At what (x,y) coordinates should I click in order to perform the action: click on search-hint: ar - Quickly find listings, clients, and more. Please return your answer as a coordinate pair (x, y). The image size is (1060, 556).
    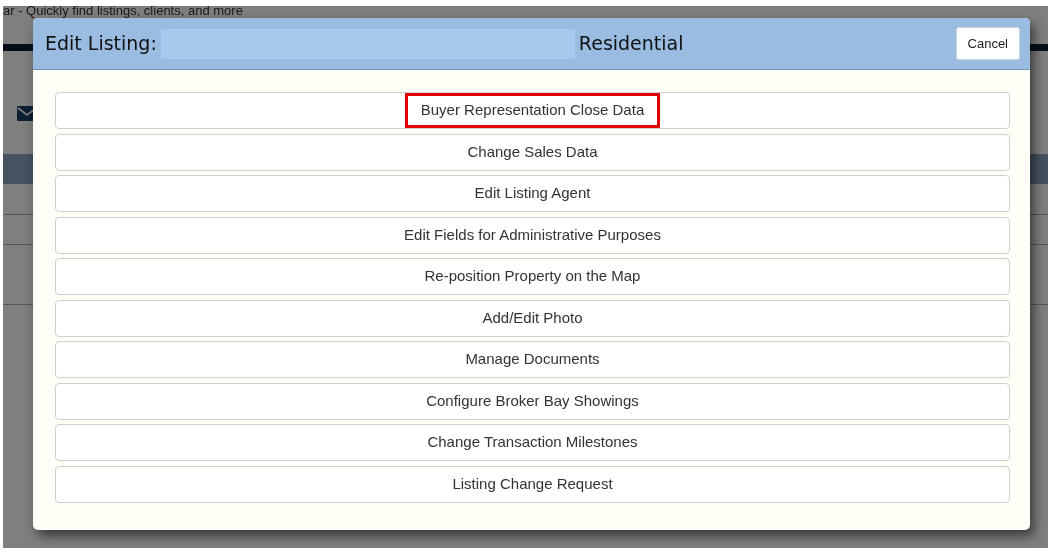
    Looking at the image, I should click on (123, 12).